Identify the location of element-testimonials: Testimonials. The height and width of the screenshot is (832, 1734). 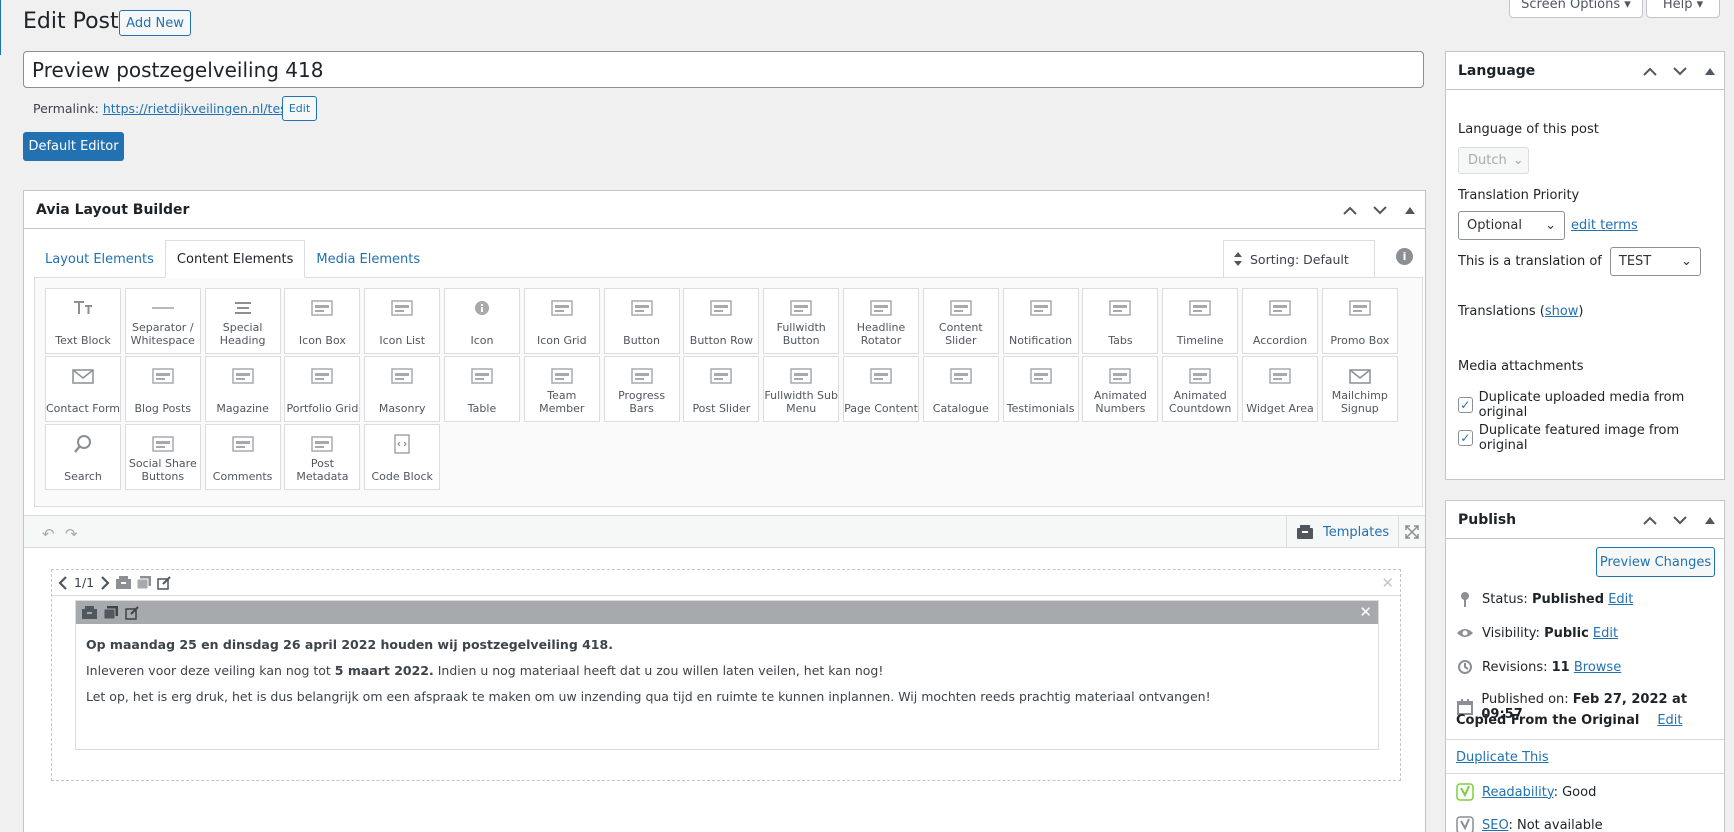
(1040, 389).